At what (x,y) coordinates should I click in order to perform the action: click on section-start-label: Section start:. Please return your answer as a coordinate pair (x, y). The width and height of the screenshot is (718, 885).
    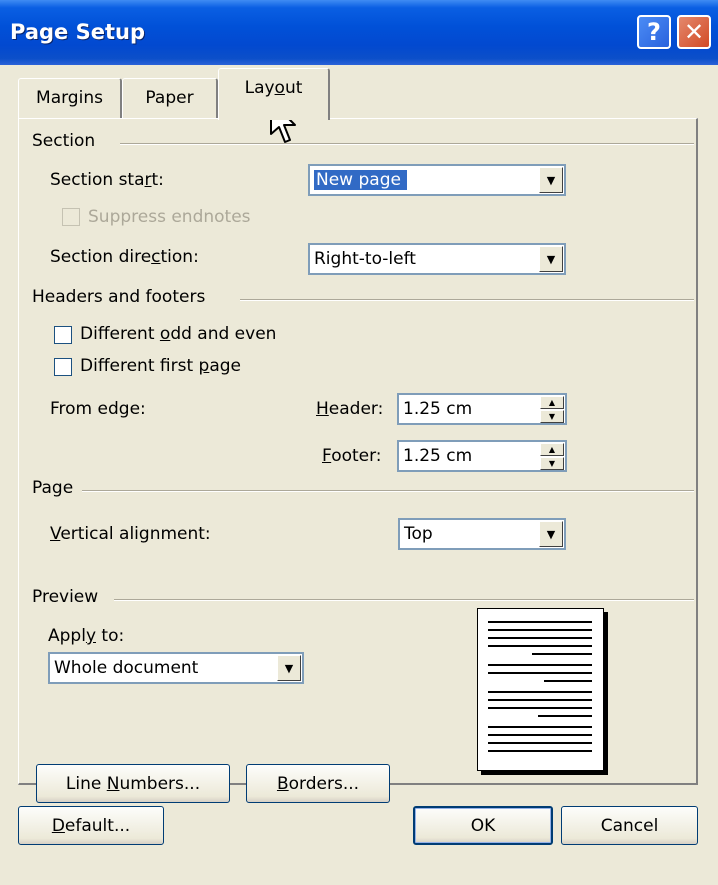
    Looking at the image, I should click on (107, 180).